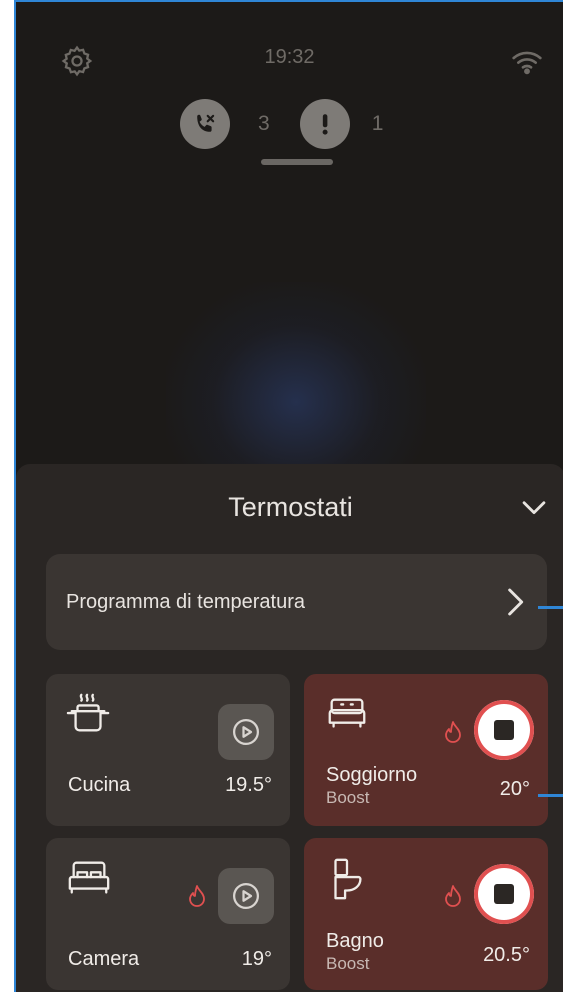 This screenshot has height=992, width=563. I want to click on thermostat-tile-cucina: Cucina 19.5°, so click(168, 750).